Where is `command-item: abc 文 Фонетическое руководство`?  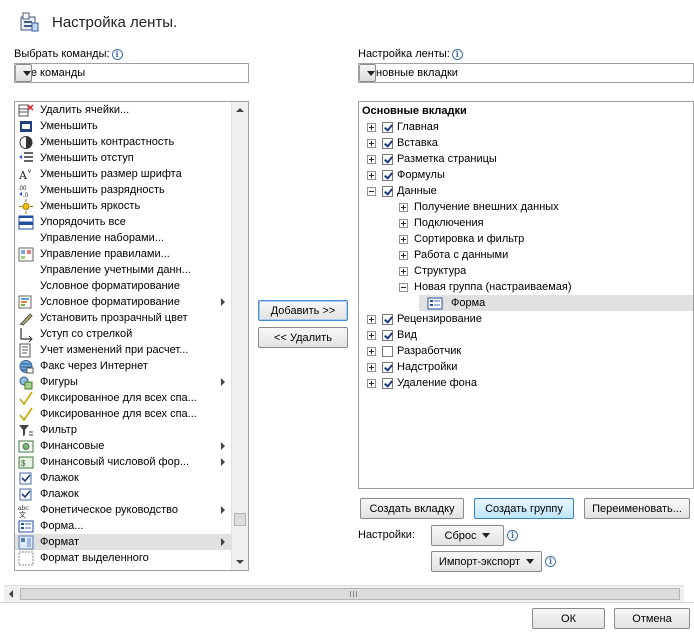
command-item: abc 文 Фонетическое руководство is located at coordinates (123, 510).